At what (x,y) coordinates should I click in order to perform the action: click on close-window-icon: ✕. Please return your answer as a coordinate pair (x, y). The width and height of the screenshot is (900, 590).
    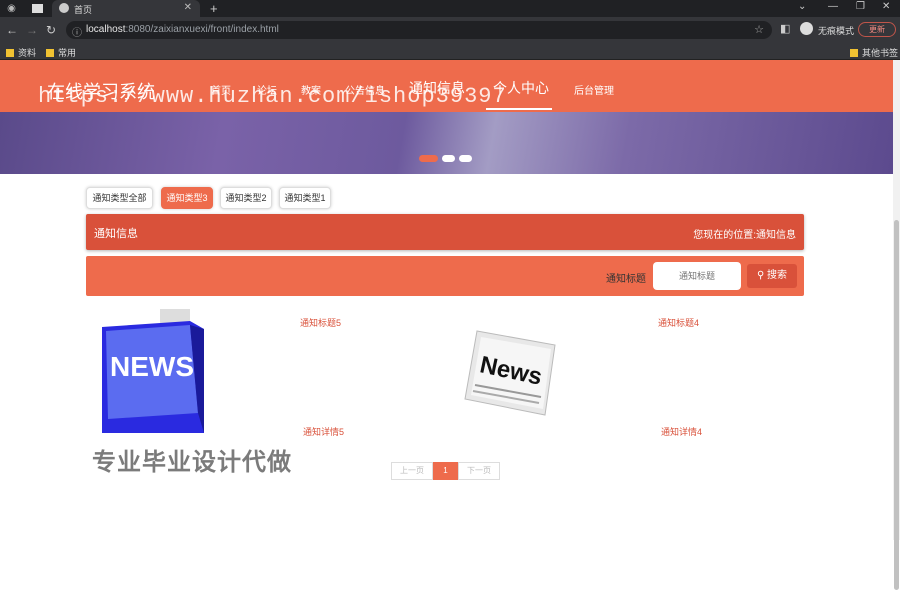
    Looking at the image, I should click on (886, 6).